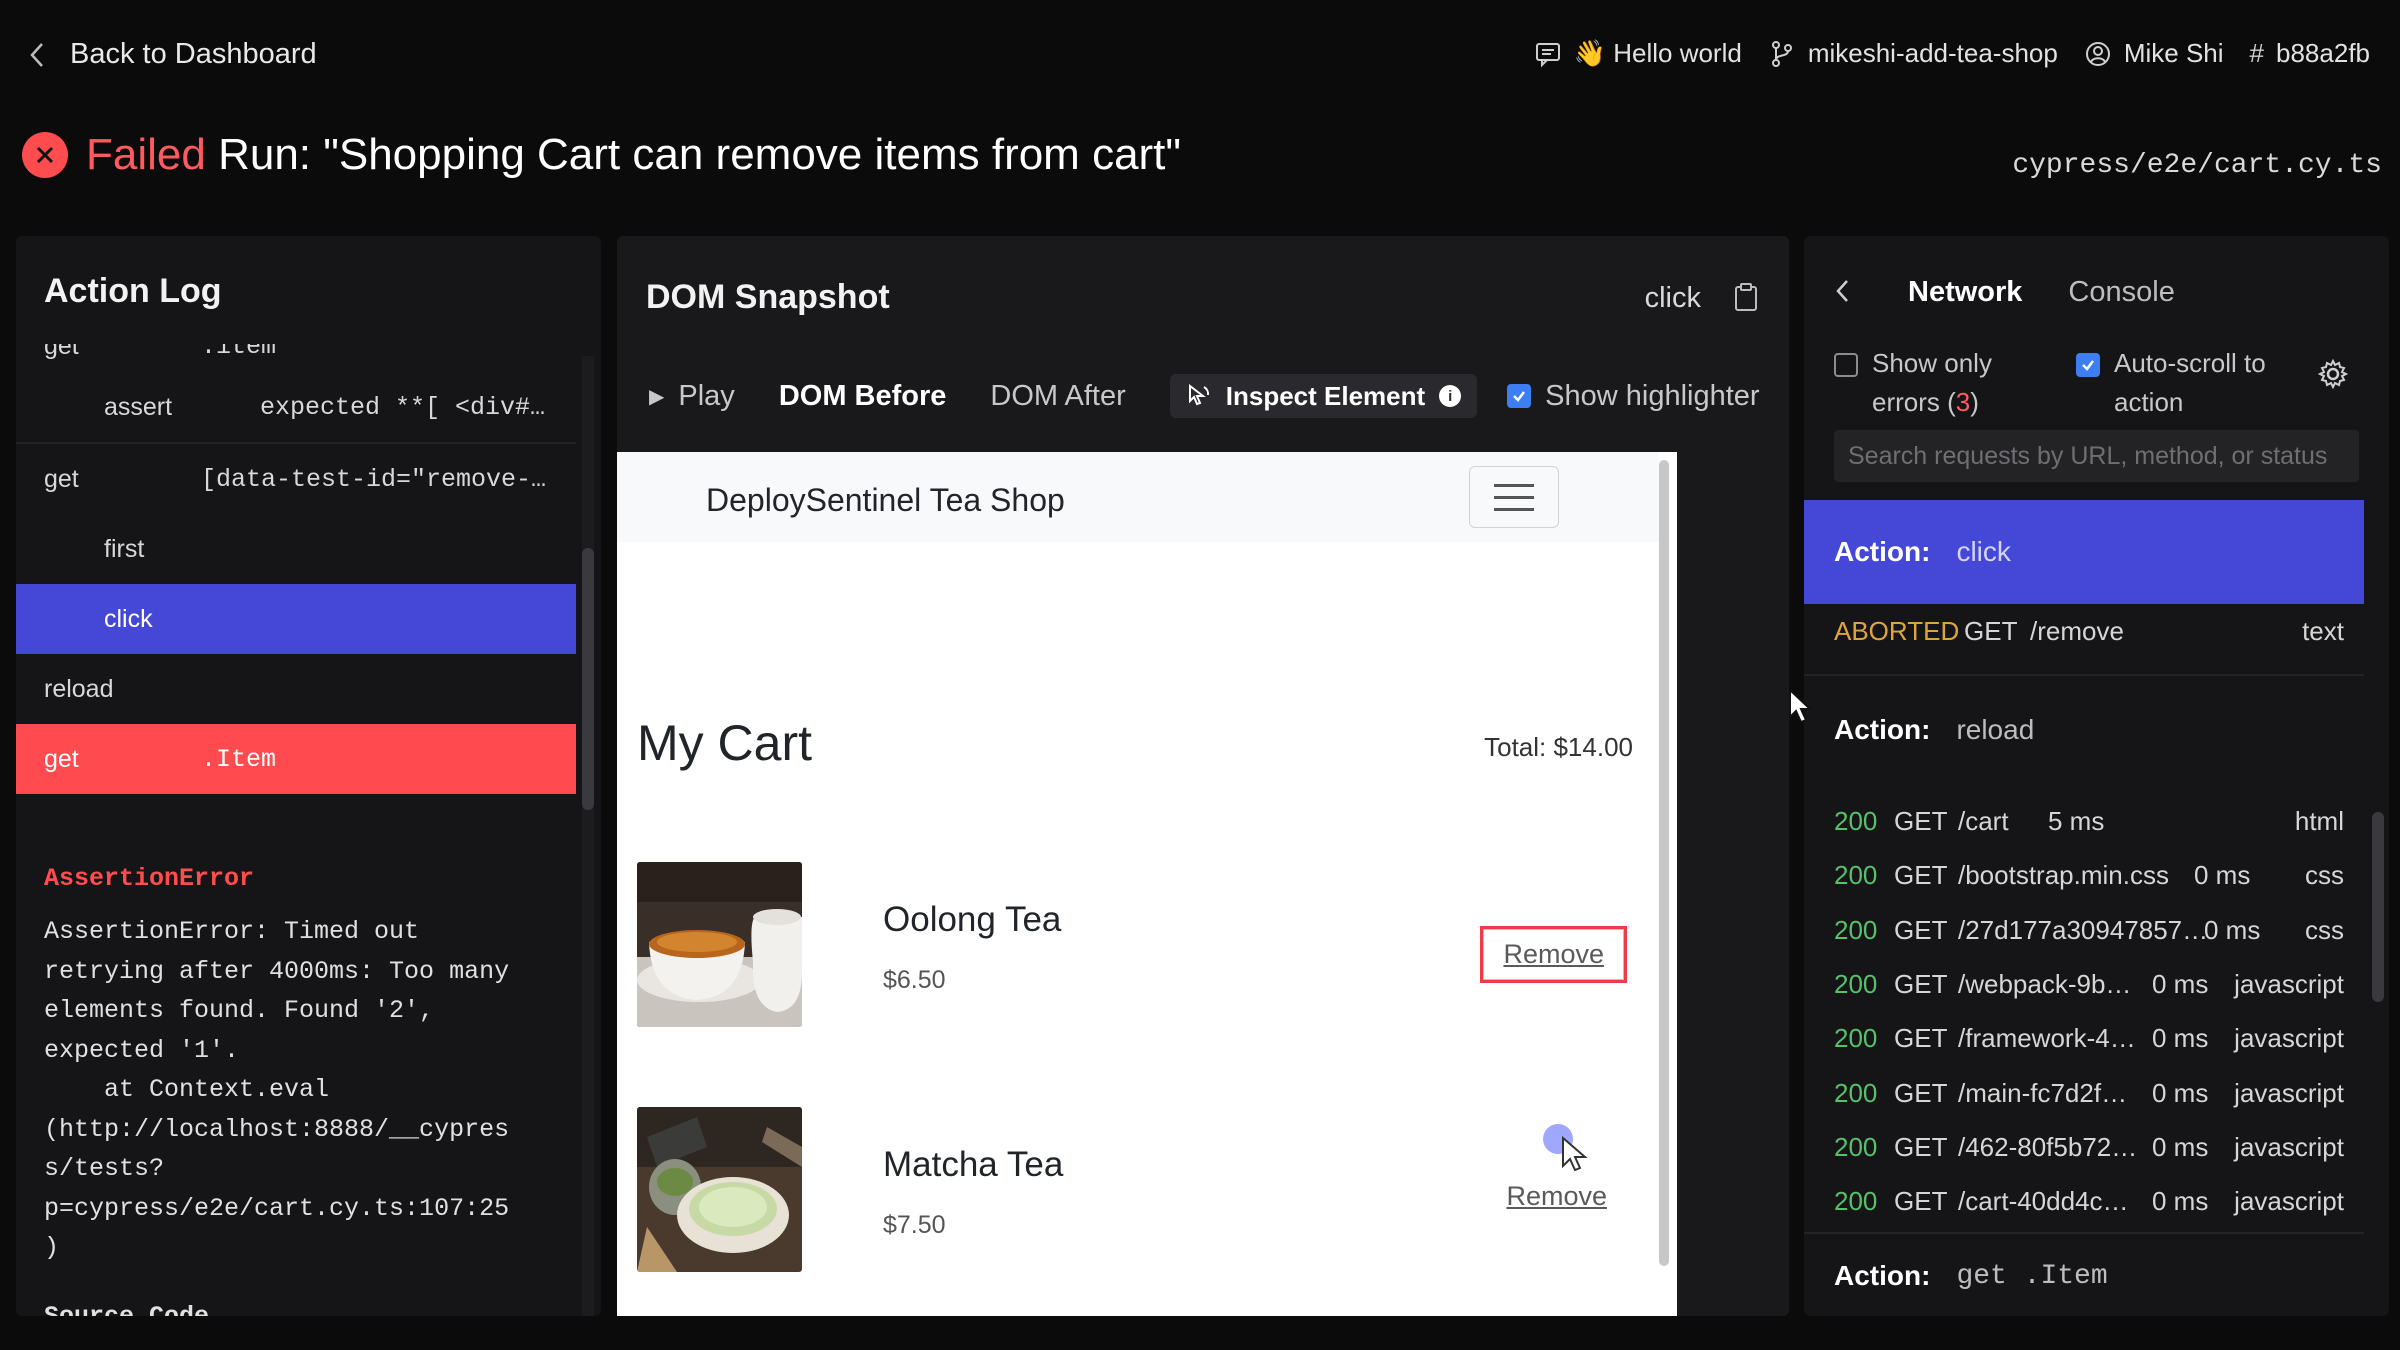  What do you see at coordinates (1198, 394) in the screenshot?
I see `cursor-select-icon` at bounding box center [1198, 394].